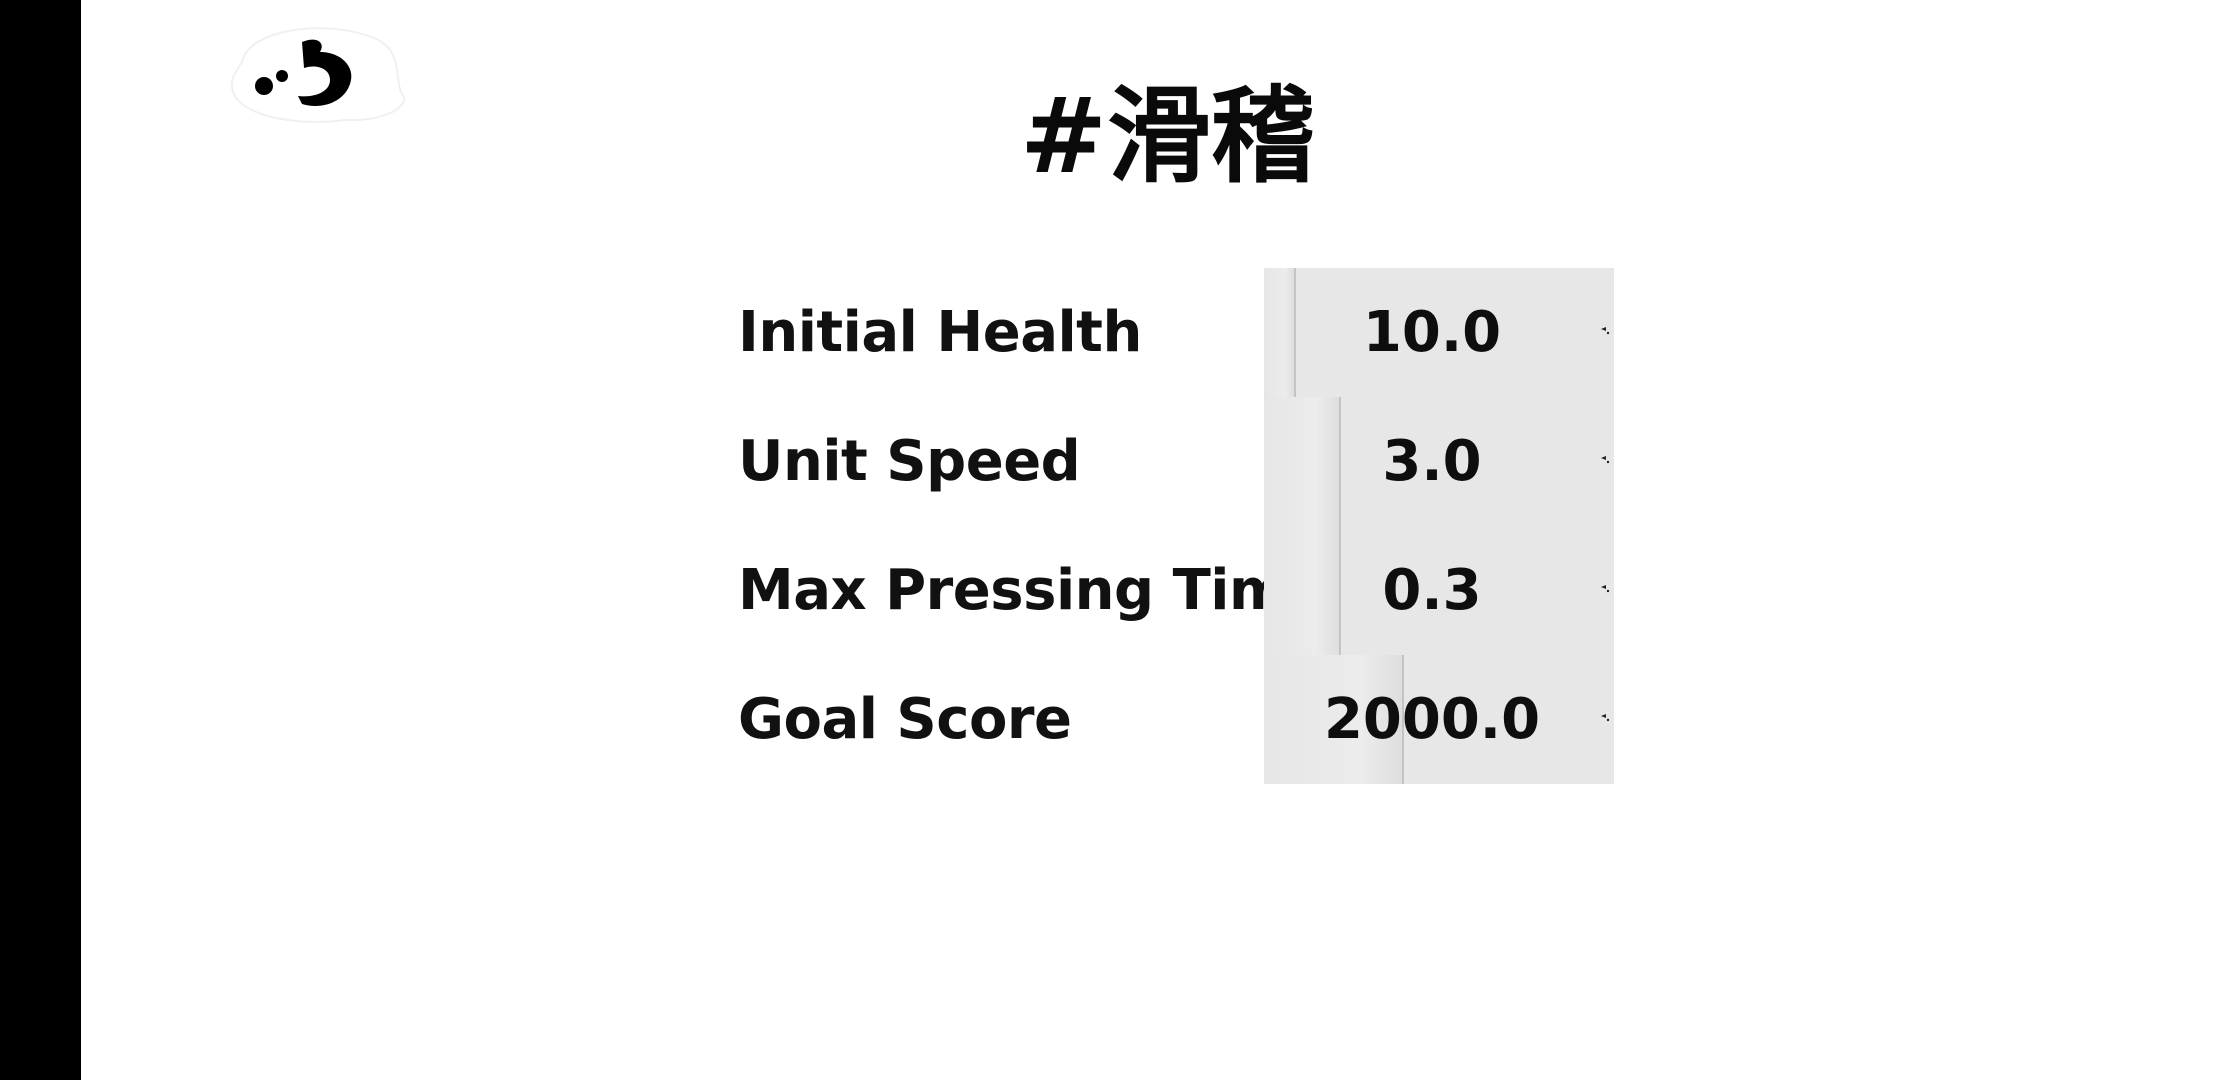 This screenshot has width=2240, height=1080. I want to click on page-title: #滑稽, so click(1168, 136).